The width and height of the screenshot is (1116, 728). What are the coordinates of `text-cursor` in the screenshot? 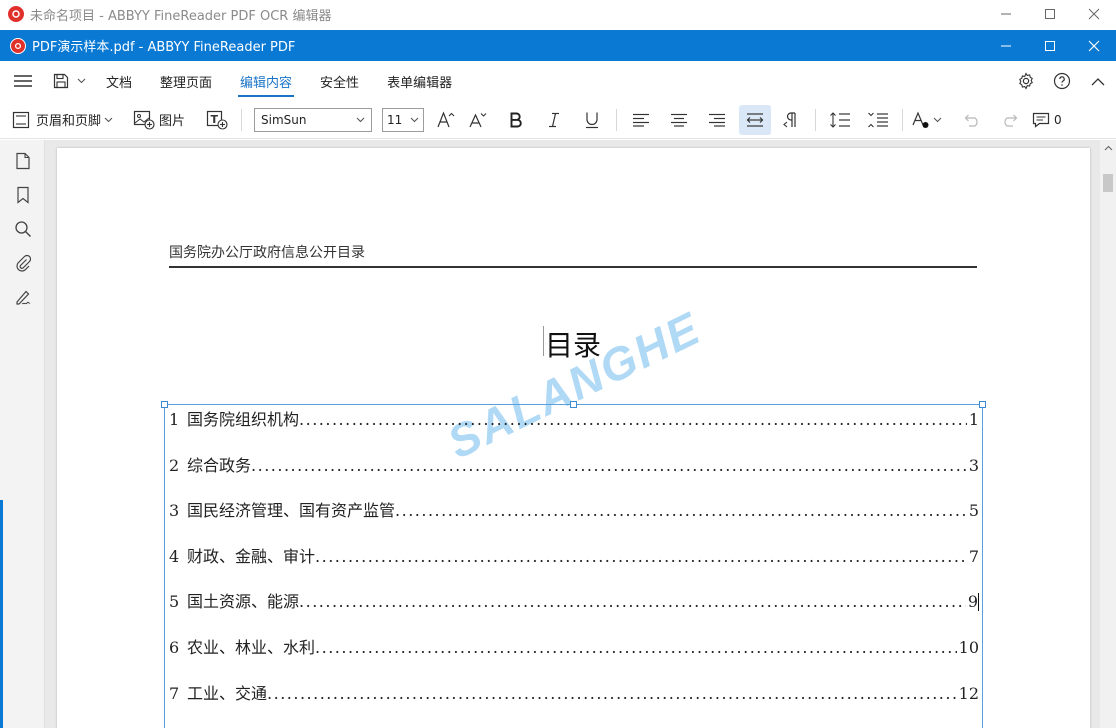 It's located at (978, 602).